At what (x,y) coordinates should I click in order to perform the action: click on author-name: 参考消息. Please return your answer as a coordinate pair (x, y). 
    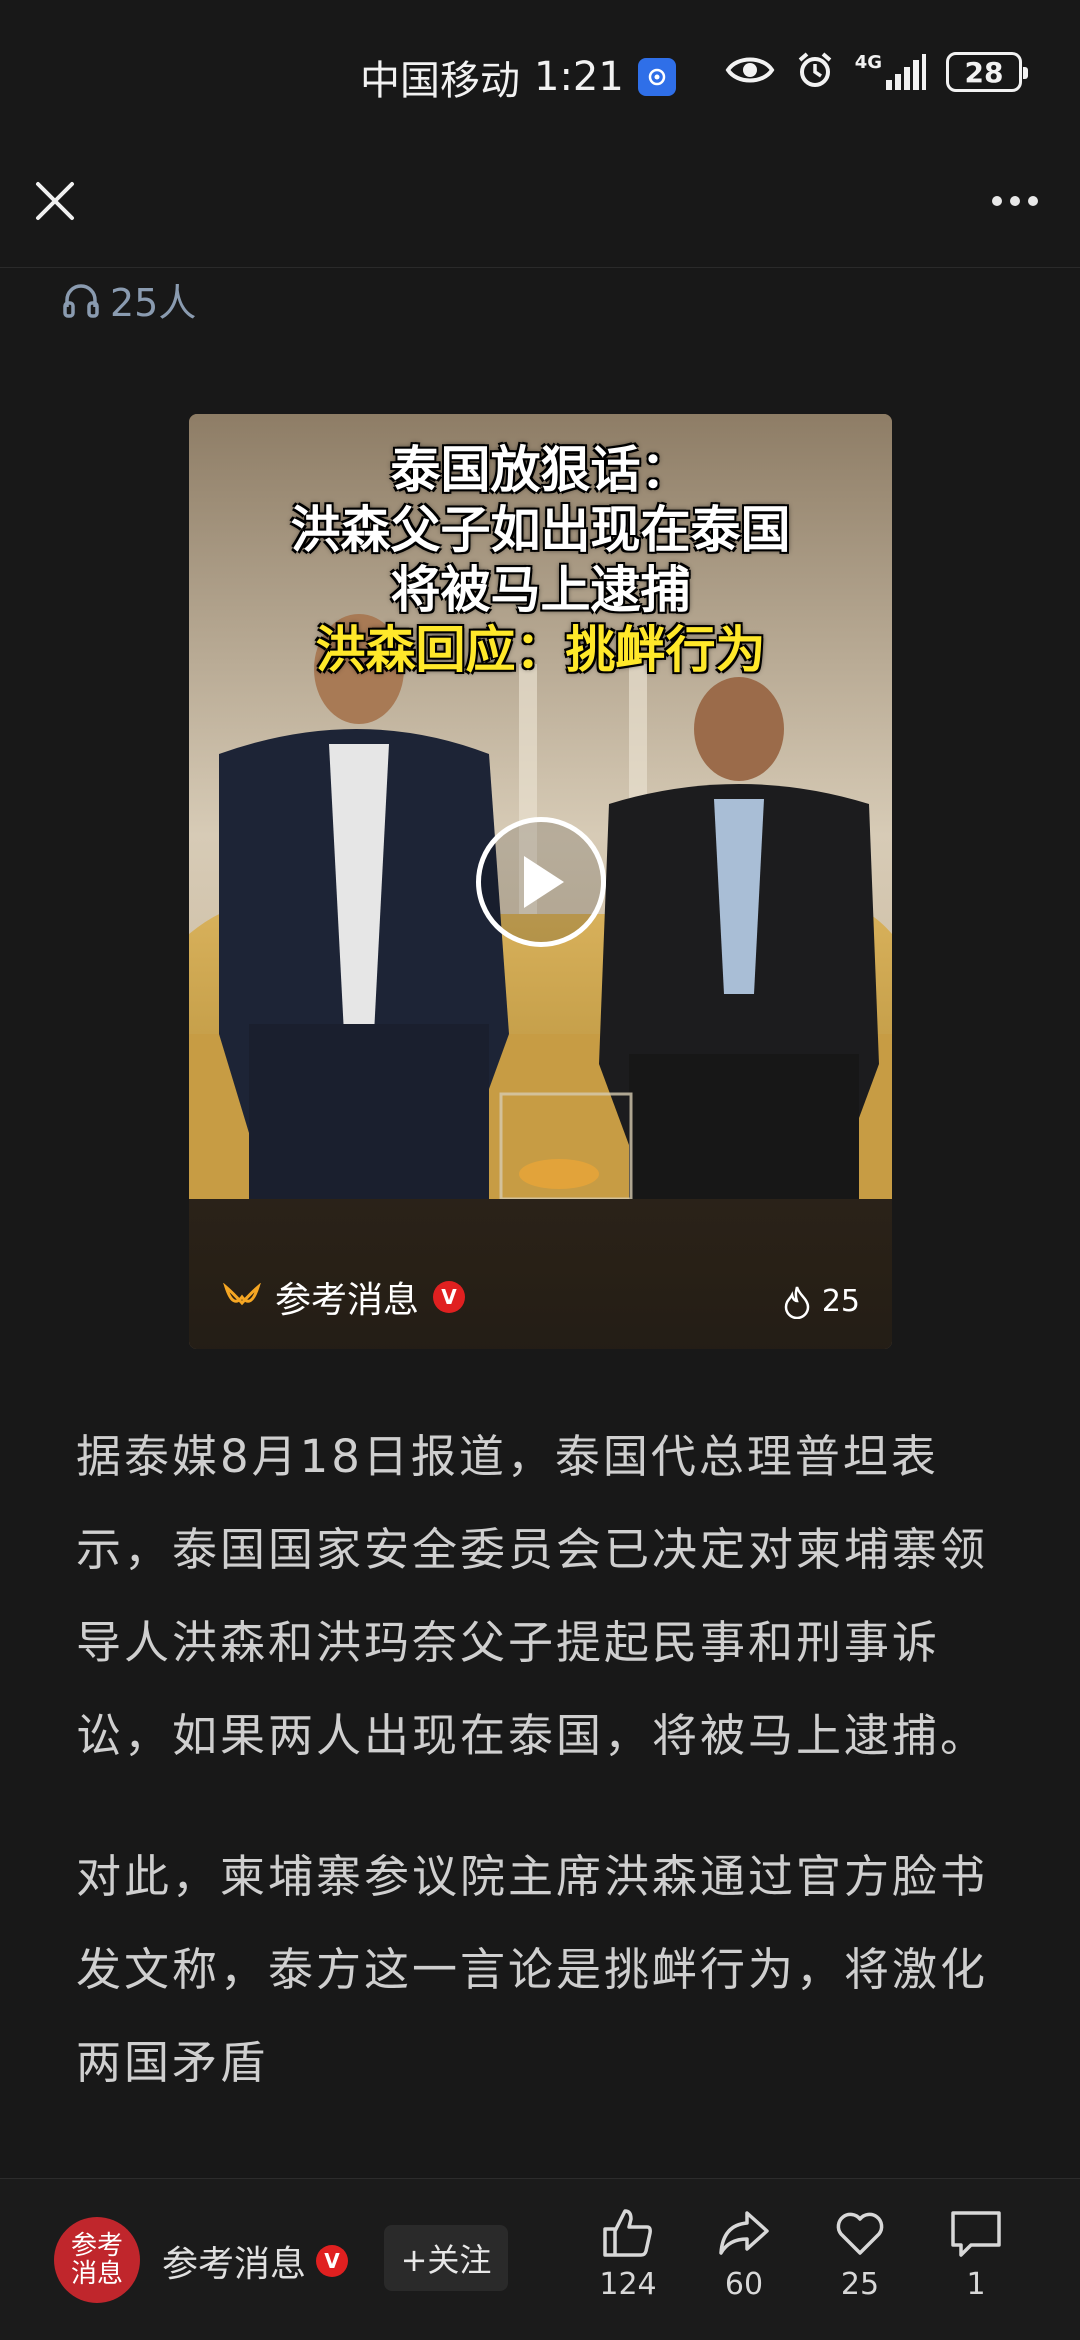
    Looking at the image, I should click on (234, 2264).